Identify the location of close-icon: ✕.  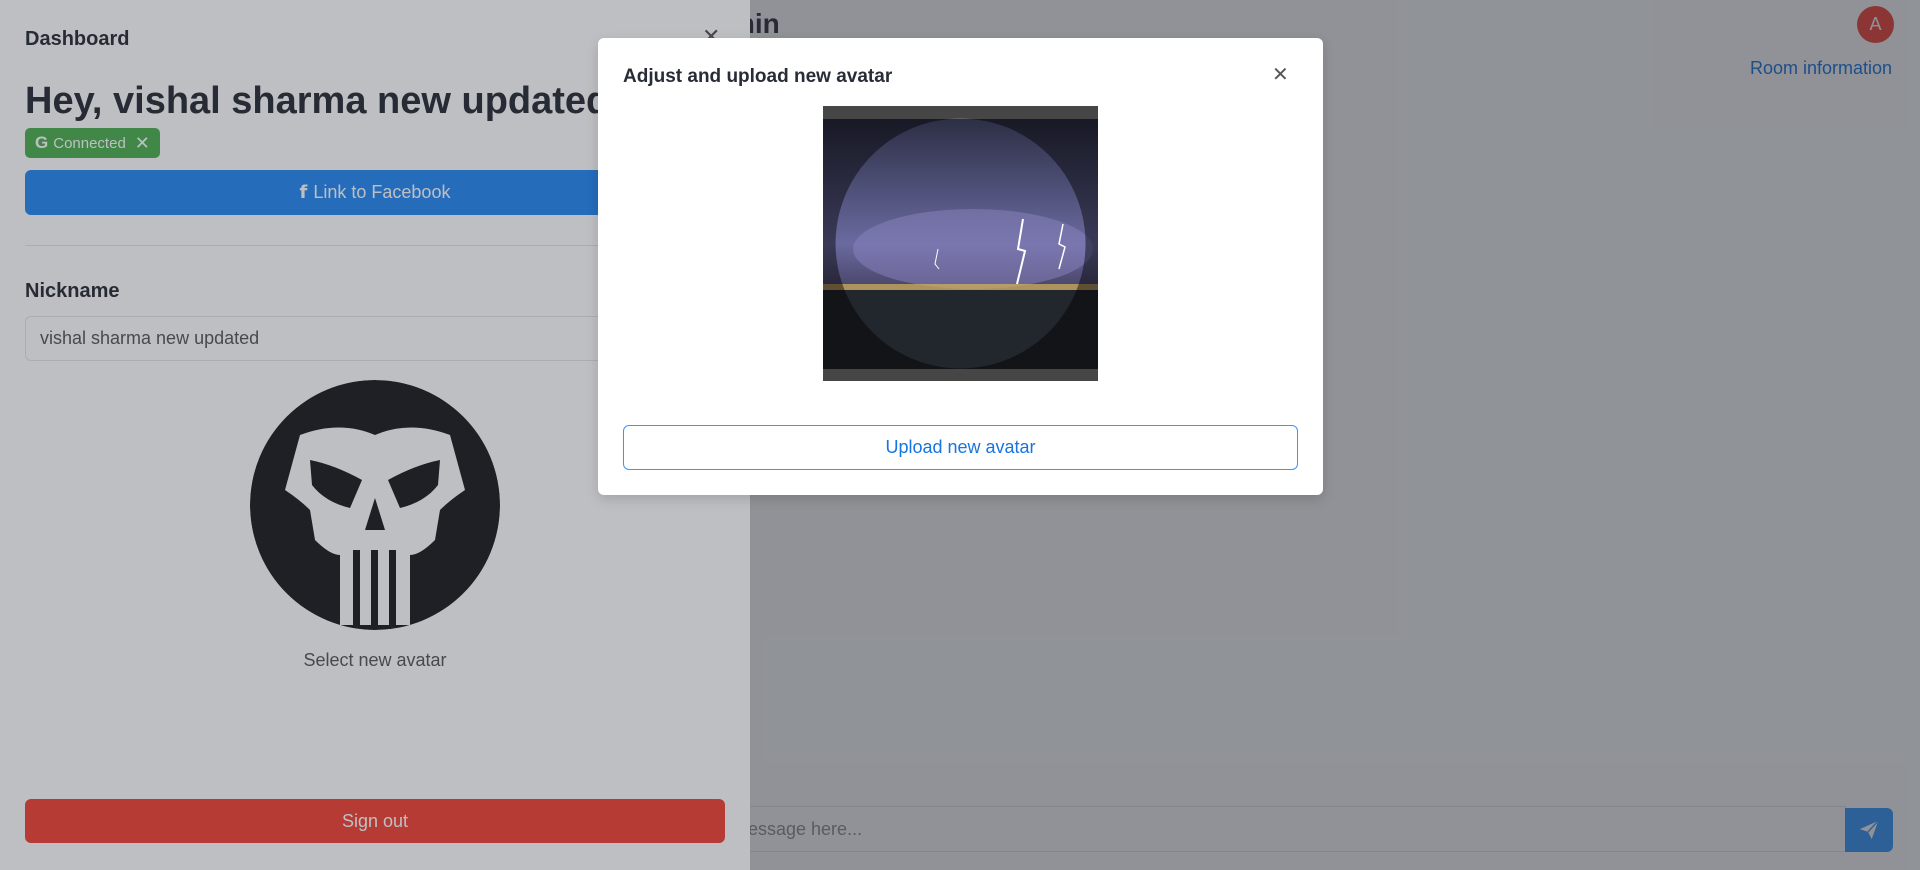
(1280, 74).